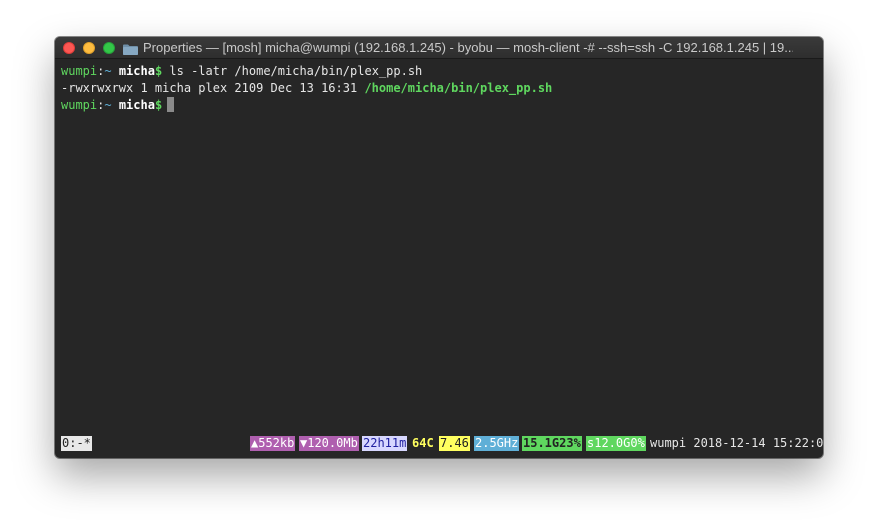  I want to click on output-path: /home/micha/bin/plex_pp.sh, so click(458, 88).